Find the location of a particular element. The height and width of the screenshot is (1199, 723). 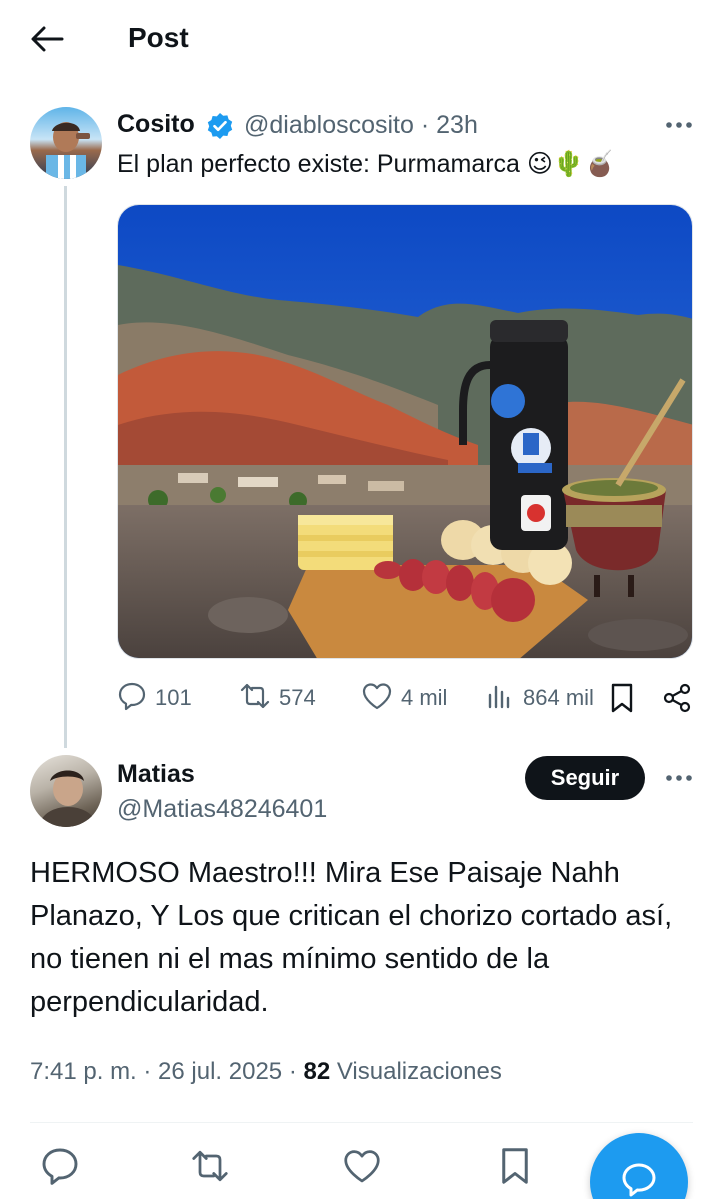

repost-count: 574 is located at coordinates (297, 697).